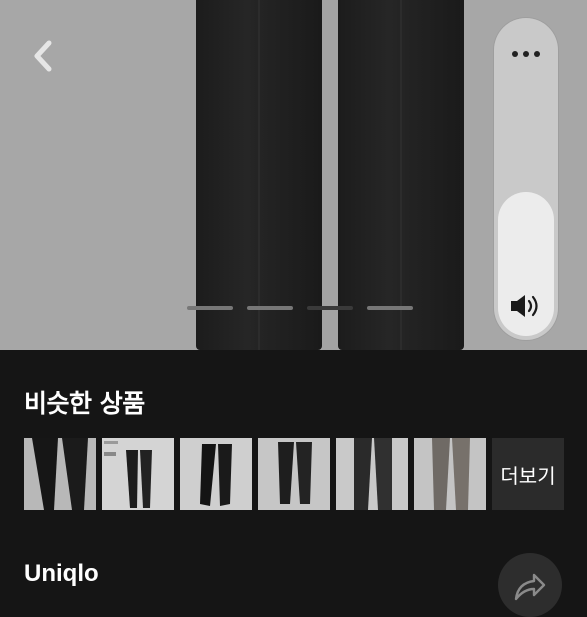 The width and height of the screenshot is (587, 617). I want to click on back-button, so click(43, 56).